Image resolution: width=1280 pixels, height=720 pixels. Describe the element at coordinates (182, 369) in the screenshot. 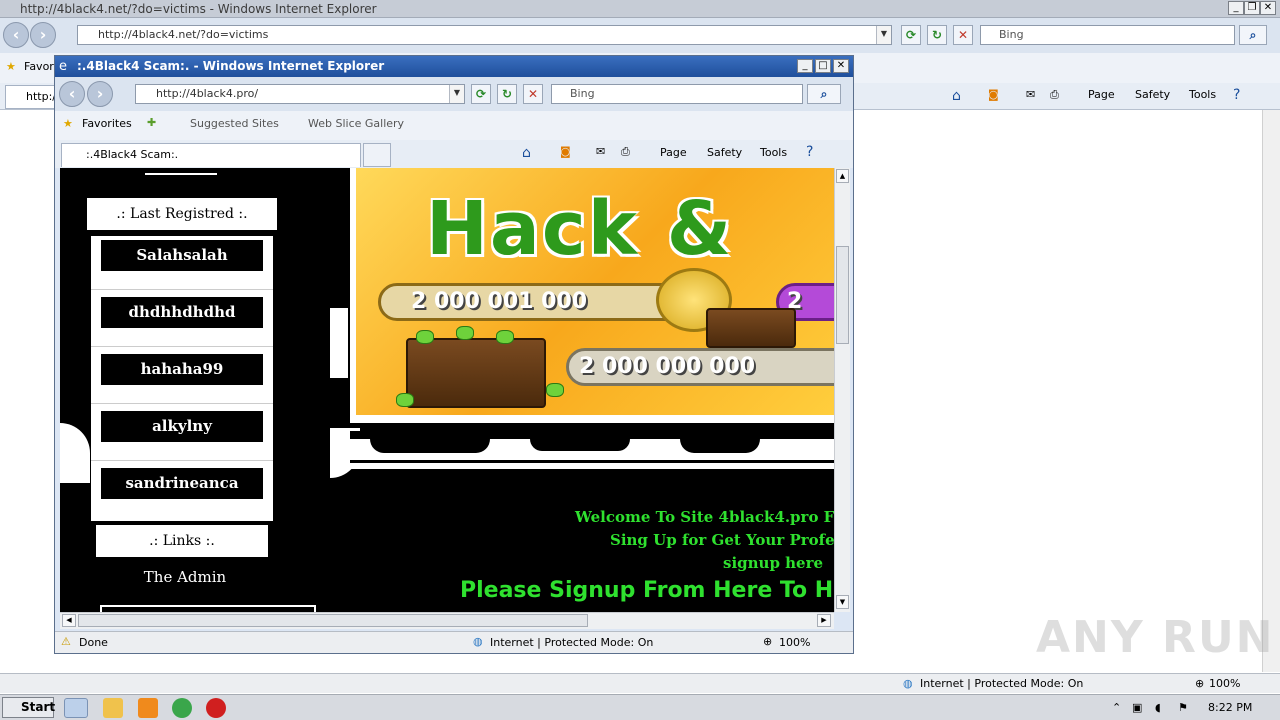

I see `user-item: hahaha99` at that location.